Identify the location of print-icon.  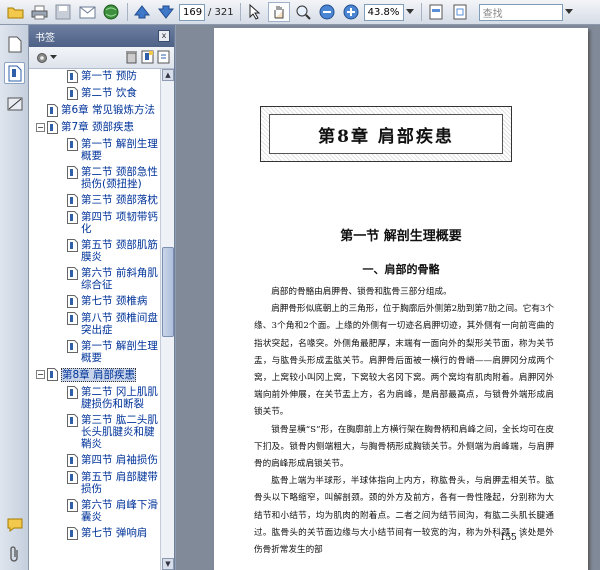
(39, 12).